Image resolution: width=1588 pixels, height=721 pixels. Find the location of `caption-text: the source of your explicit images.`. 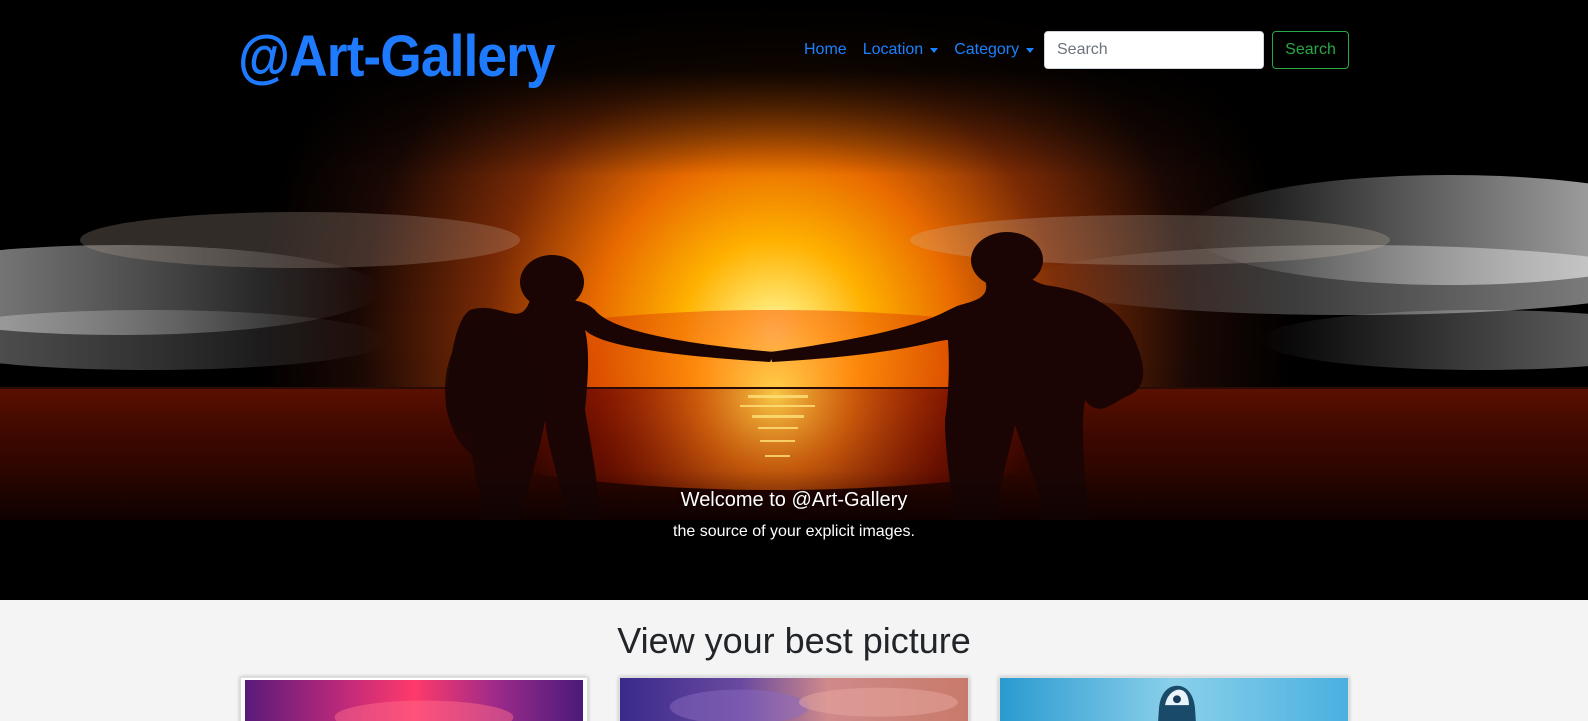

caption-text: the source of your explicit images. is located at coordinates (794, 531).